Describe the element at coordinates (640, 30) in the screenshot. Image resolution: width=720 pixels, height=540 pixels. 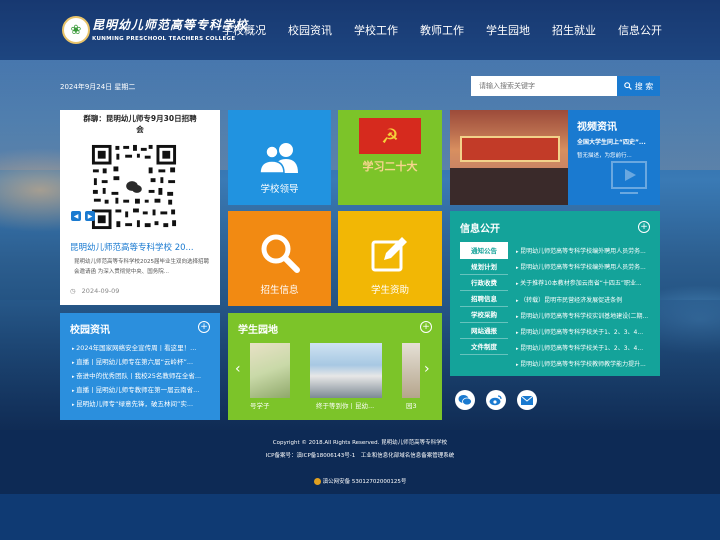
I see `nav-item-info-disclosure: 信息公开` at that location.